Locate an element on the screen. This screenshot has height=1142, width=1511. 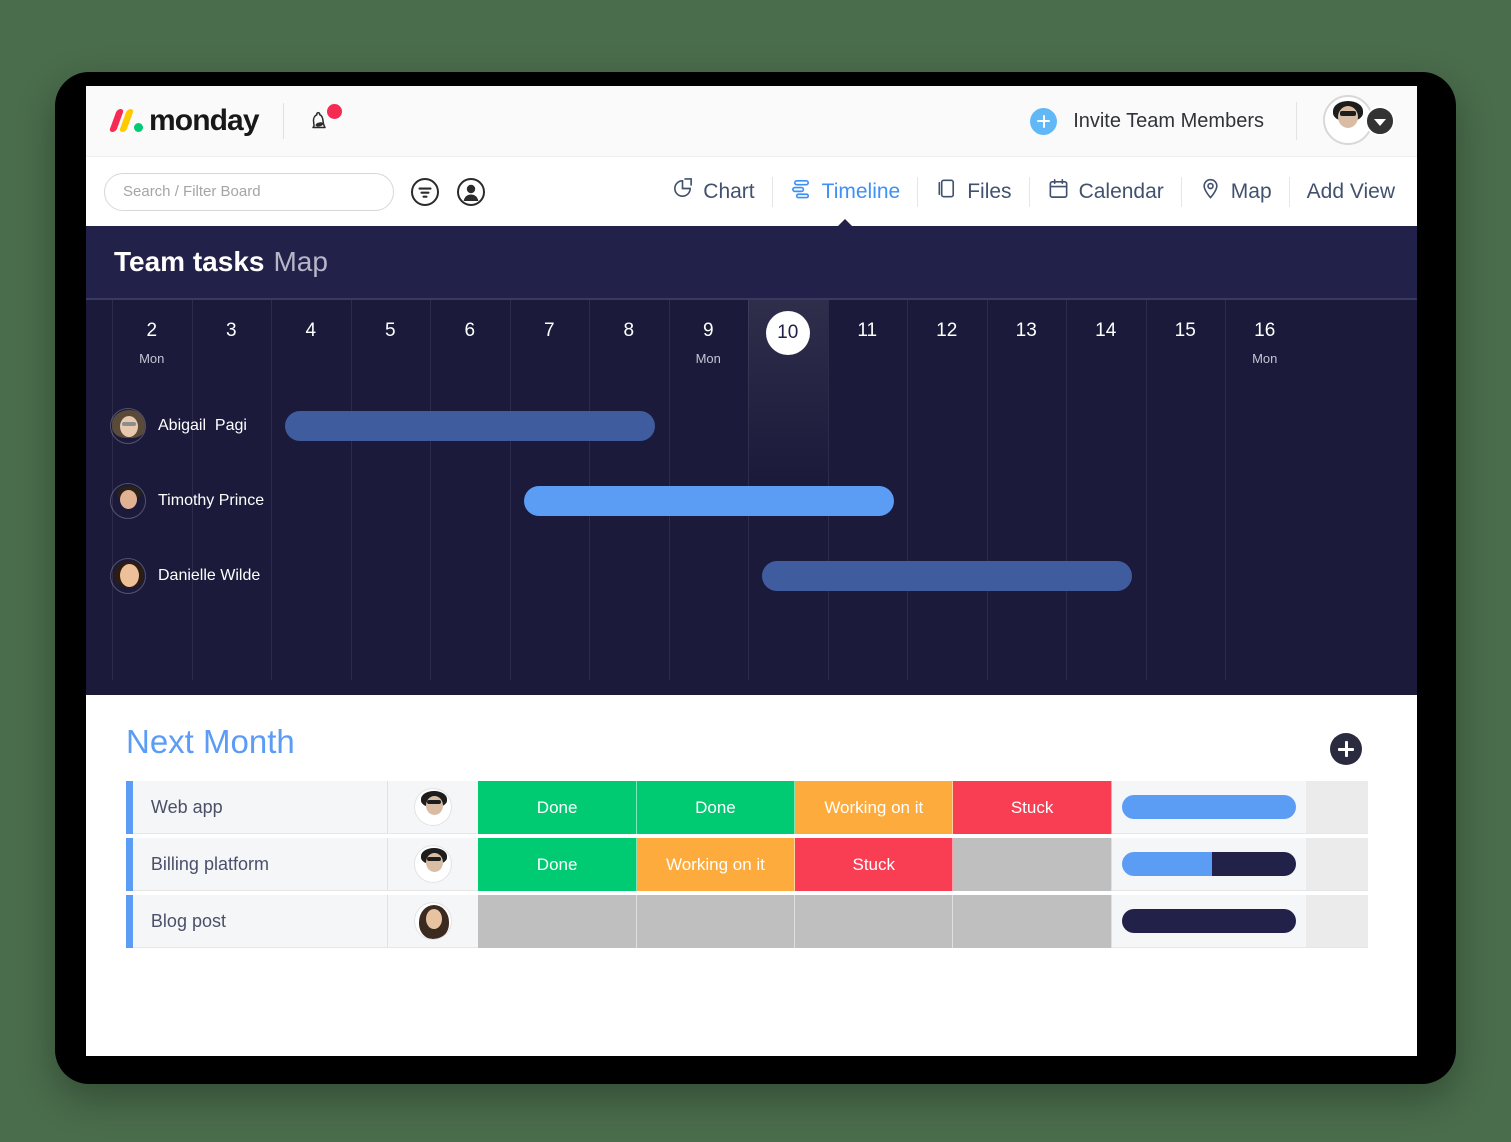
invite-plus-icon is located at coordinates (1044, 121).